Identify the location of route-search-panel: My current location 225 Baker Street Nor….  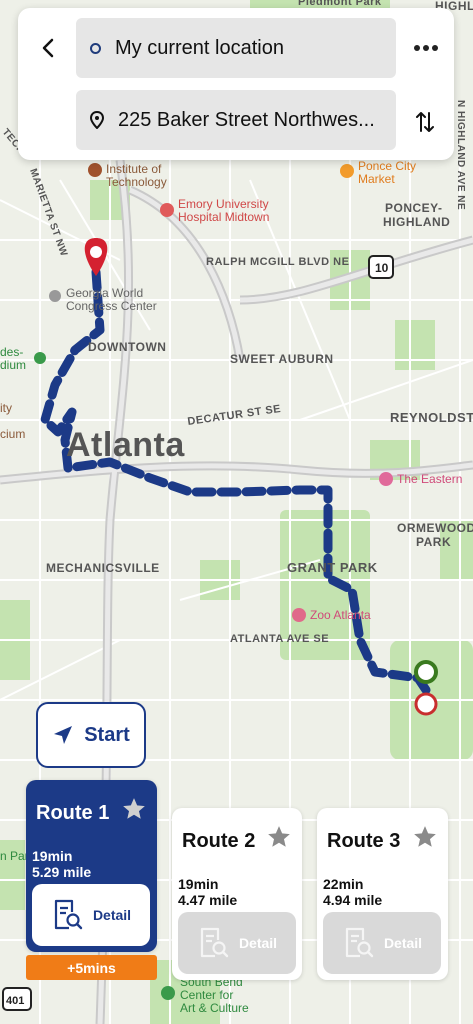
(236, 84).